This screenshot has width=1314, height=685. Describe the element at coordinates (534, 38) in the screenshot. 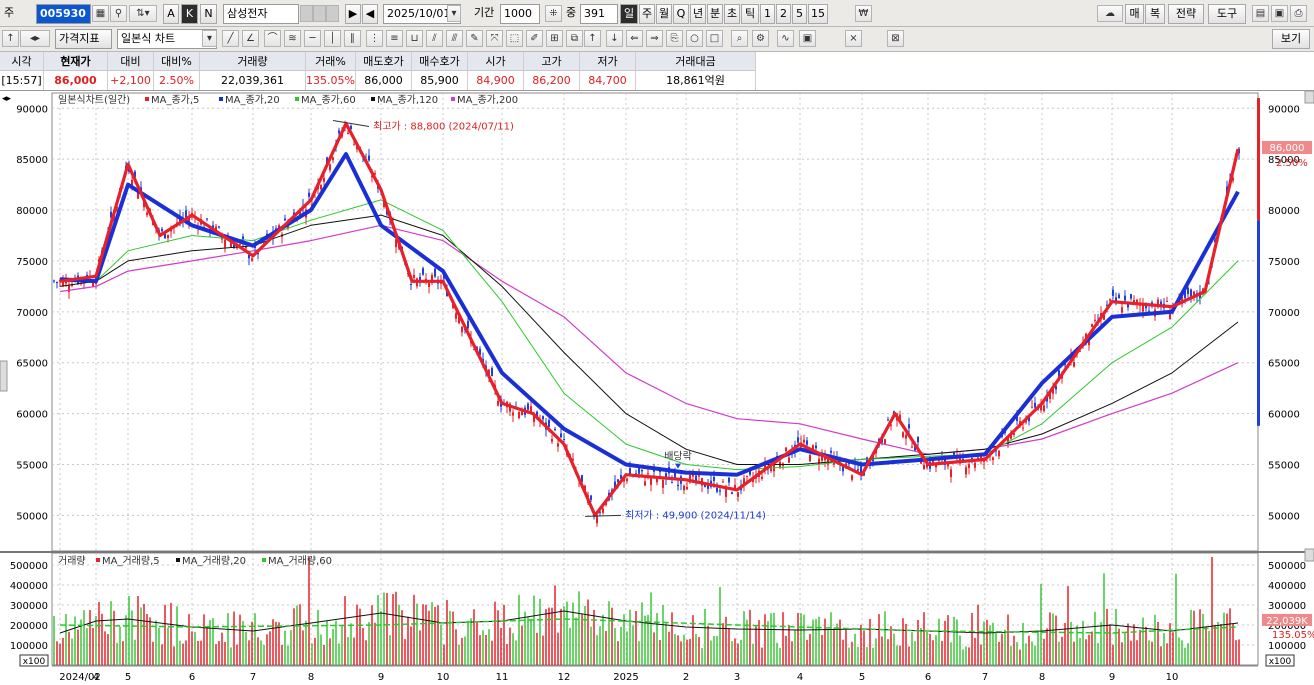

I see `eraser-icon: ✐` at that location.